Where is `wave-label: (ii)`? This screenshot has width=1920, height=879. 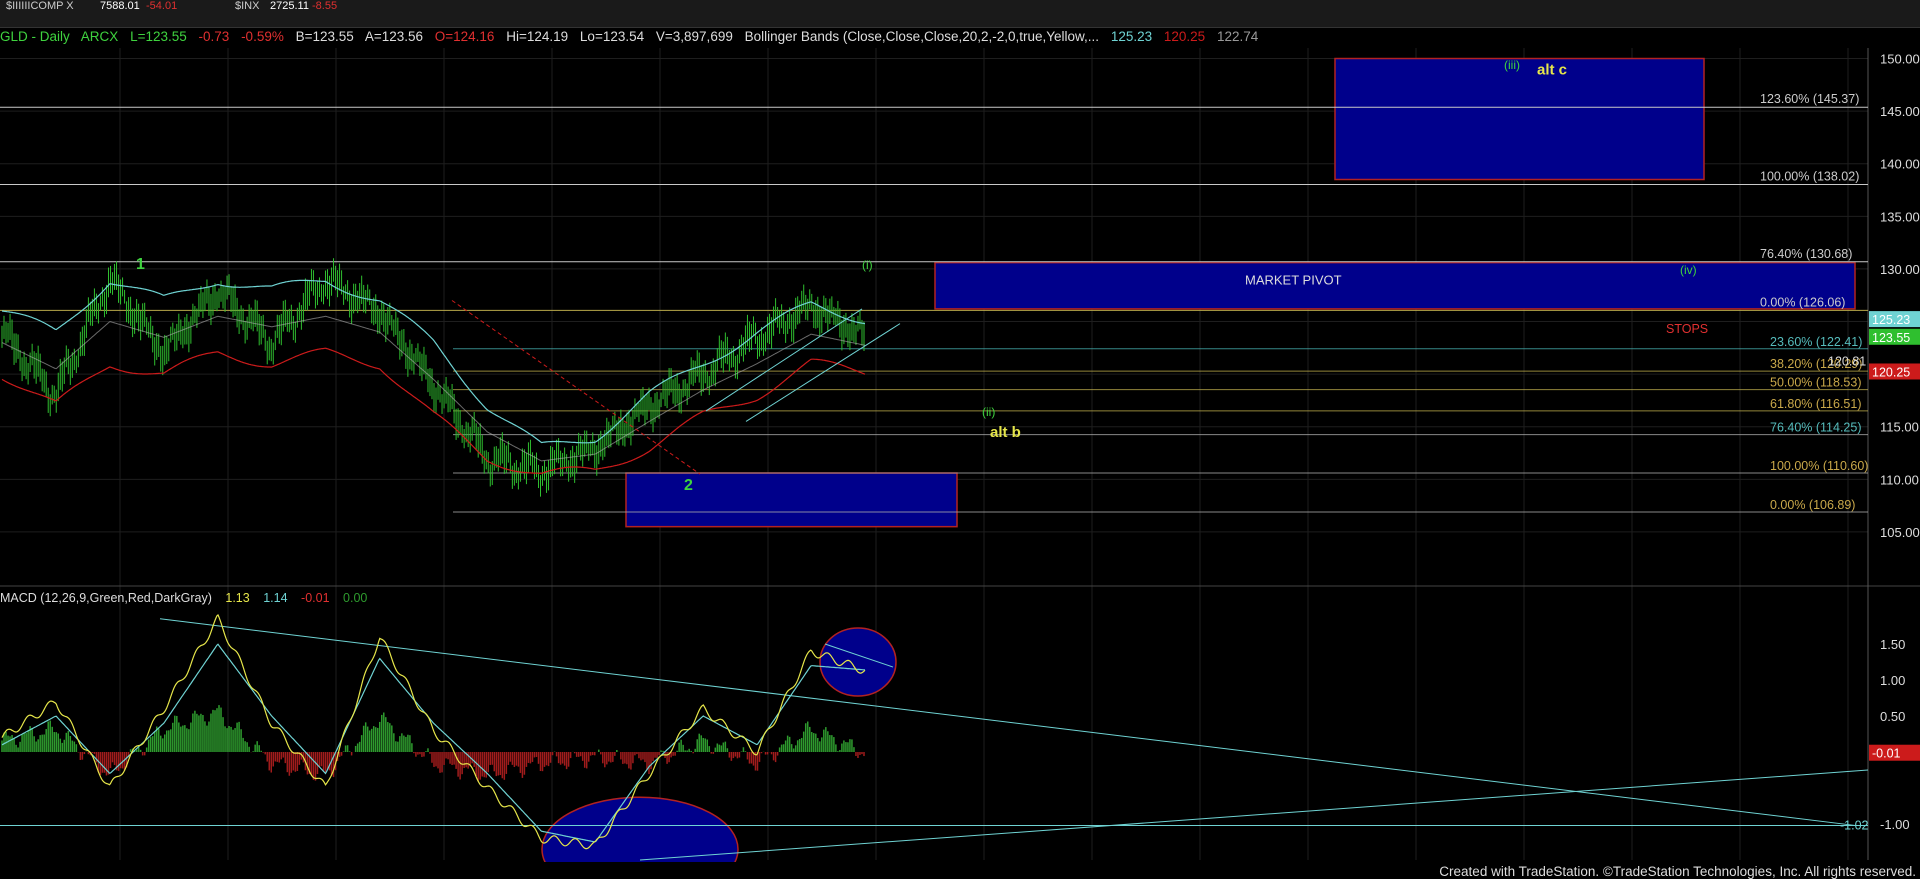 wave-label: (ii) is located at coordinates (988, 412).